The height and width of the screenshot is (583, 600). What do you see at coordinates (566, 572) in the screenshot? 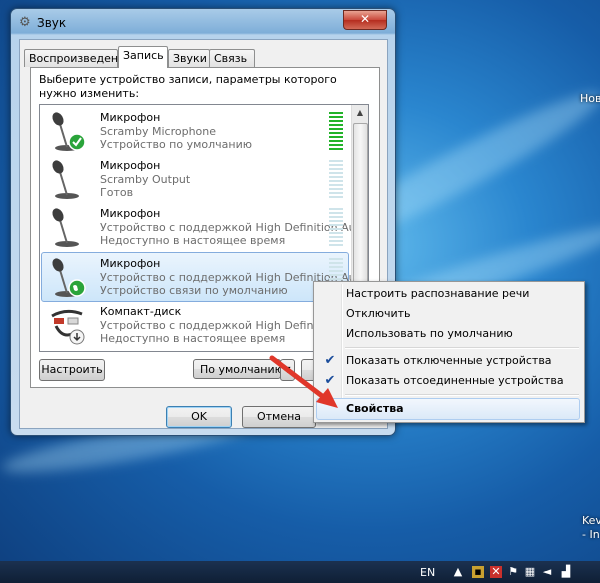
I see `tray-signal-icon: ▟` at bounding box center [566, 572].